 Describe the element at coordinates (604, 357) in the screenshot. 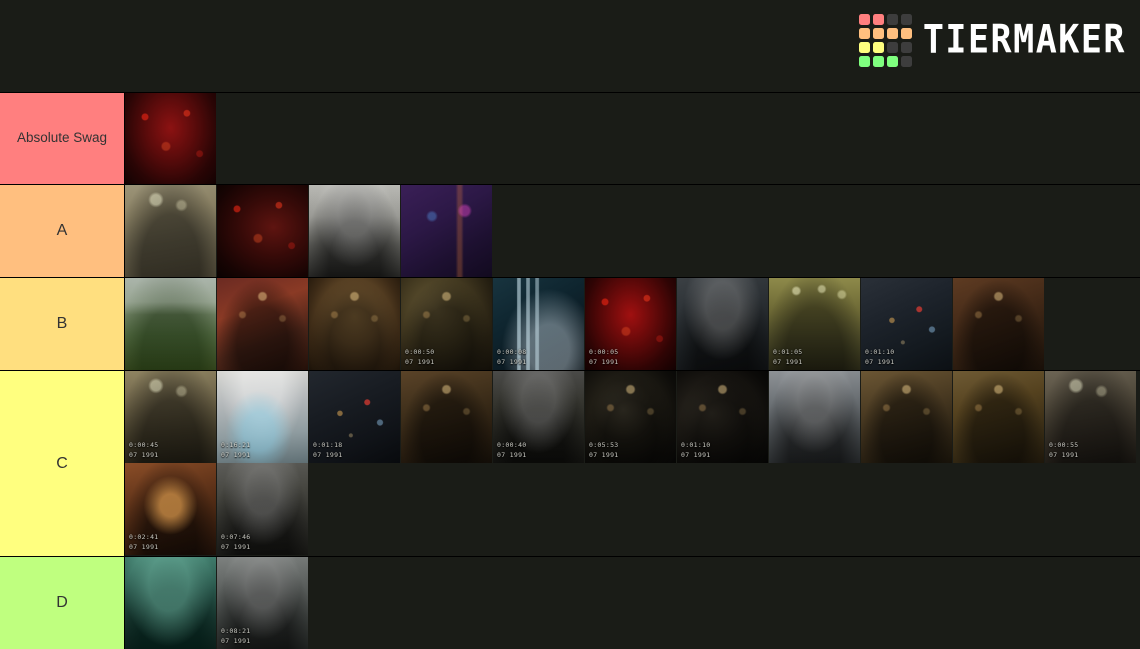

I see `timestamp-overlay: 0:00:05 07 1991` at that location.